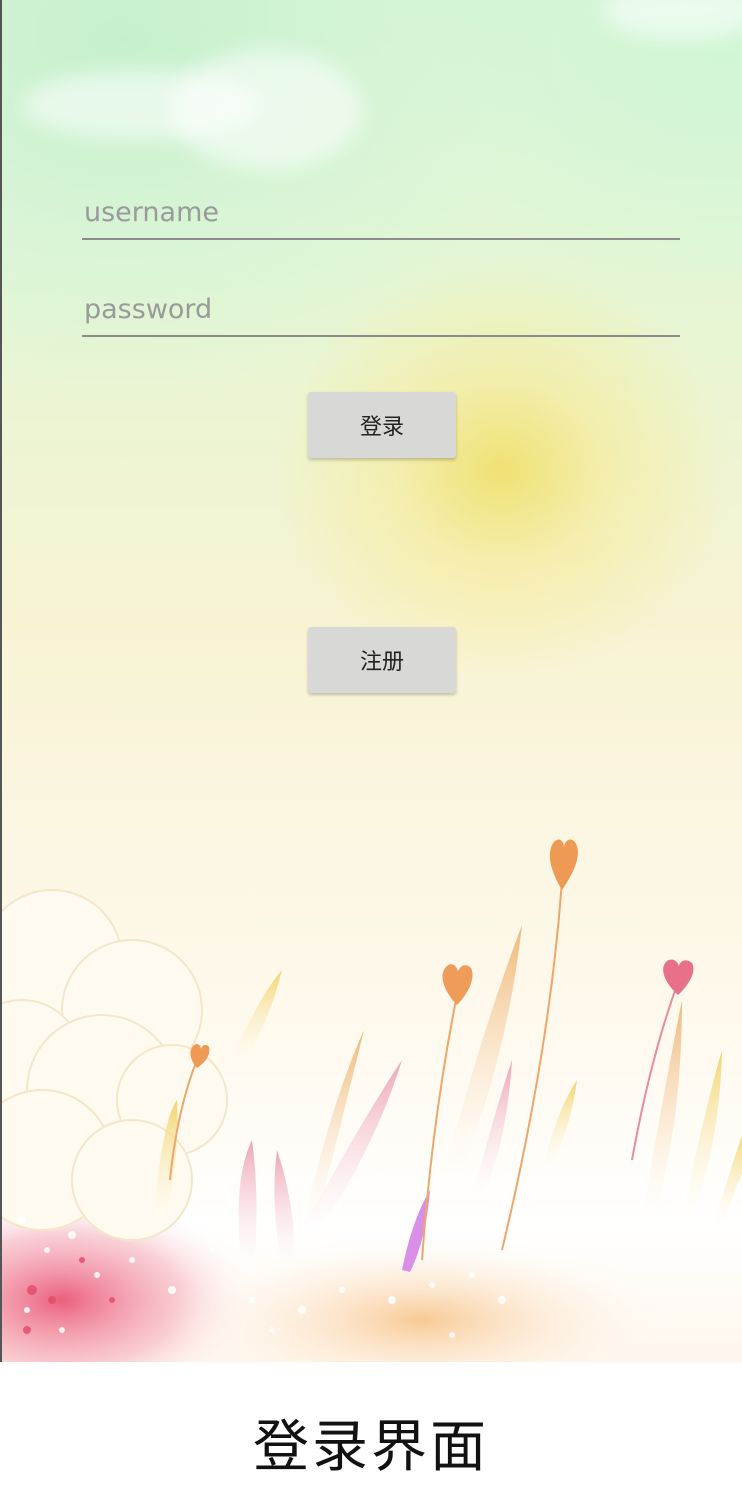 The height and width of the screenshot is (1488, 742). What do you see at coordinates (382, 425) in the screenshot?
I see `login-button: 登录` at bounding box center [382, 425].